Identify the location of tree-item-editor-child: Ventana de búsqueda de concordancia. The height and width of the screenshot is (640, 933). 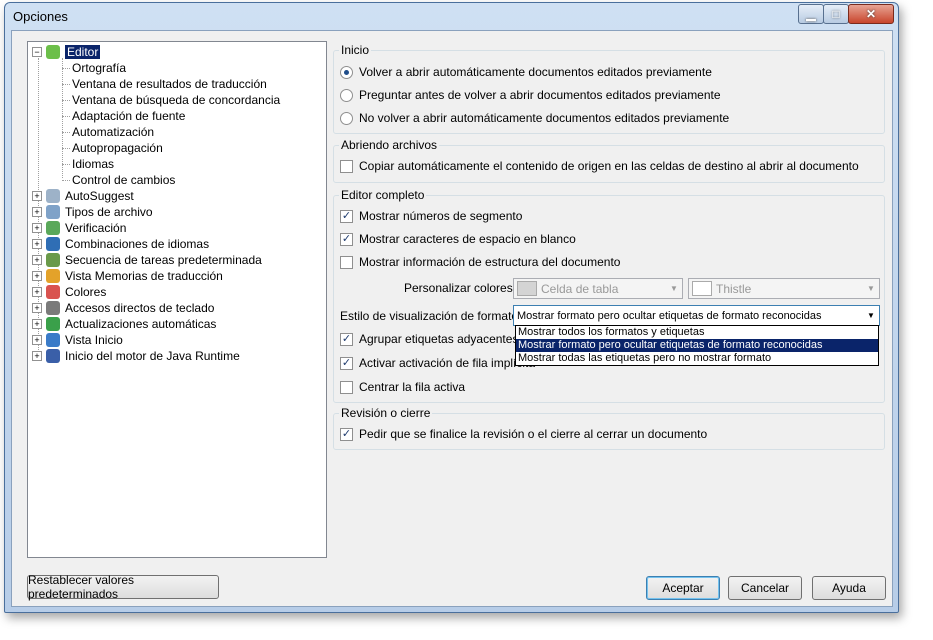
(176, 100).